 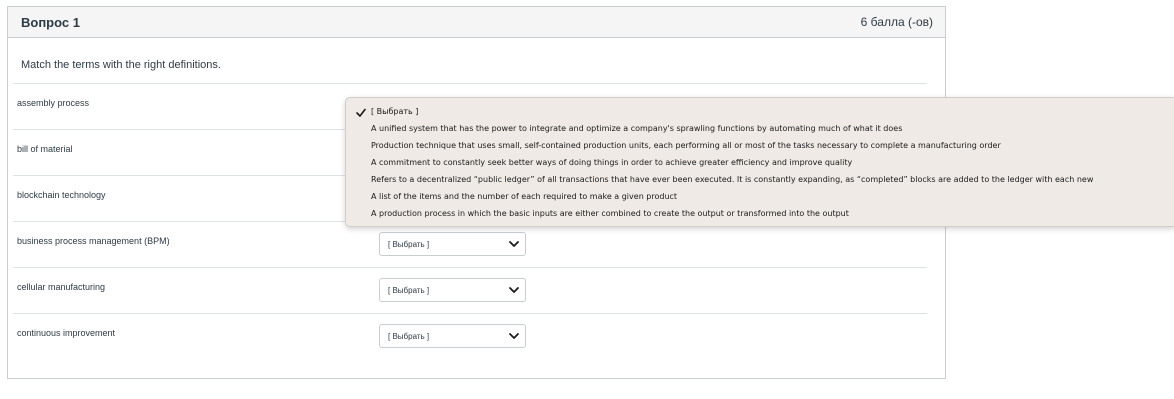 What do you see at coordinates (66, 333) in the screenshot?
I see `term-label: continuous improvement` at bounding box center [66, 333].